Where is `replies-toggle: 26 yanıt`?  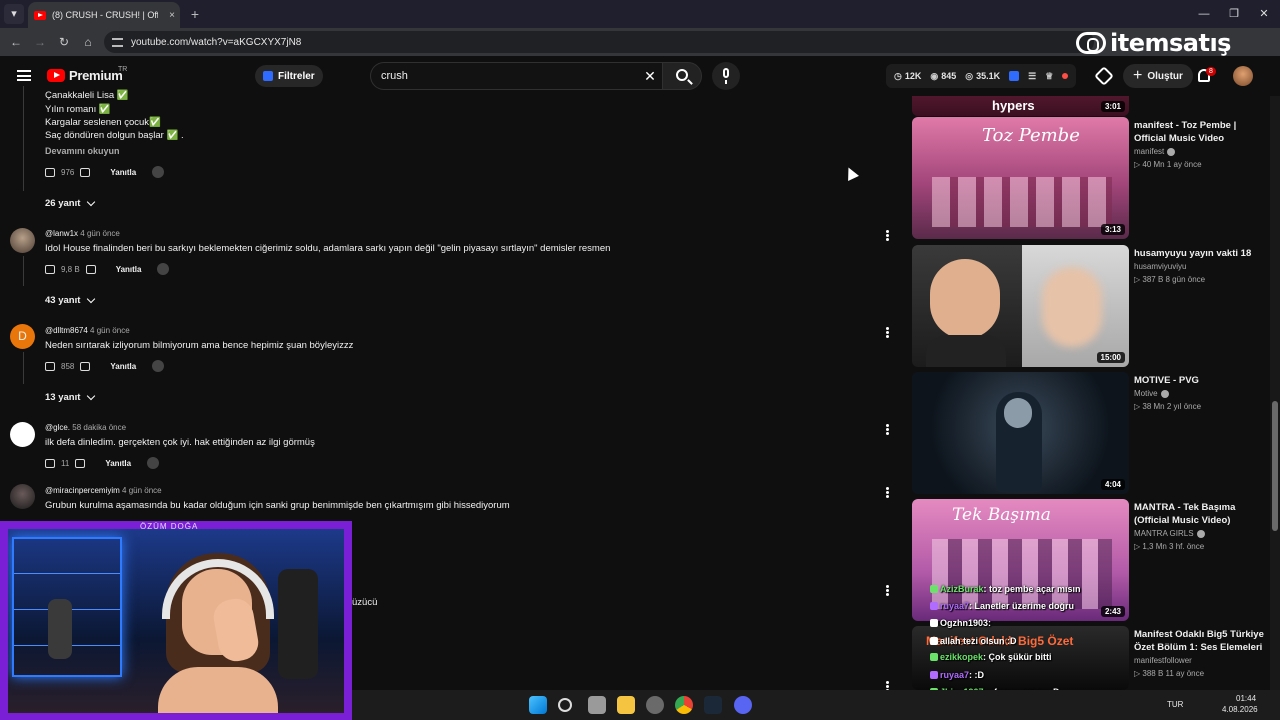
replies-toggle: 26 yanıt is located at coordinates (70, 203).